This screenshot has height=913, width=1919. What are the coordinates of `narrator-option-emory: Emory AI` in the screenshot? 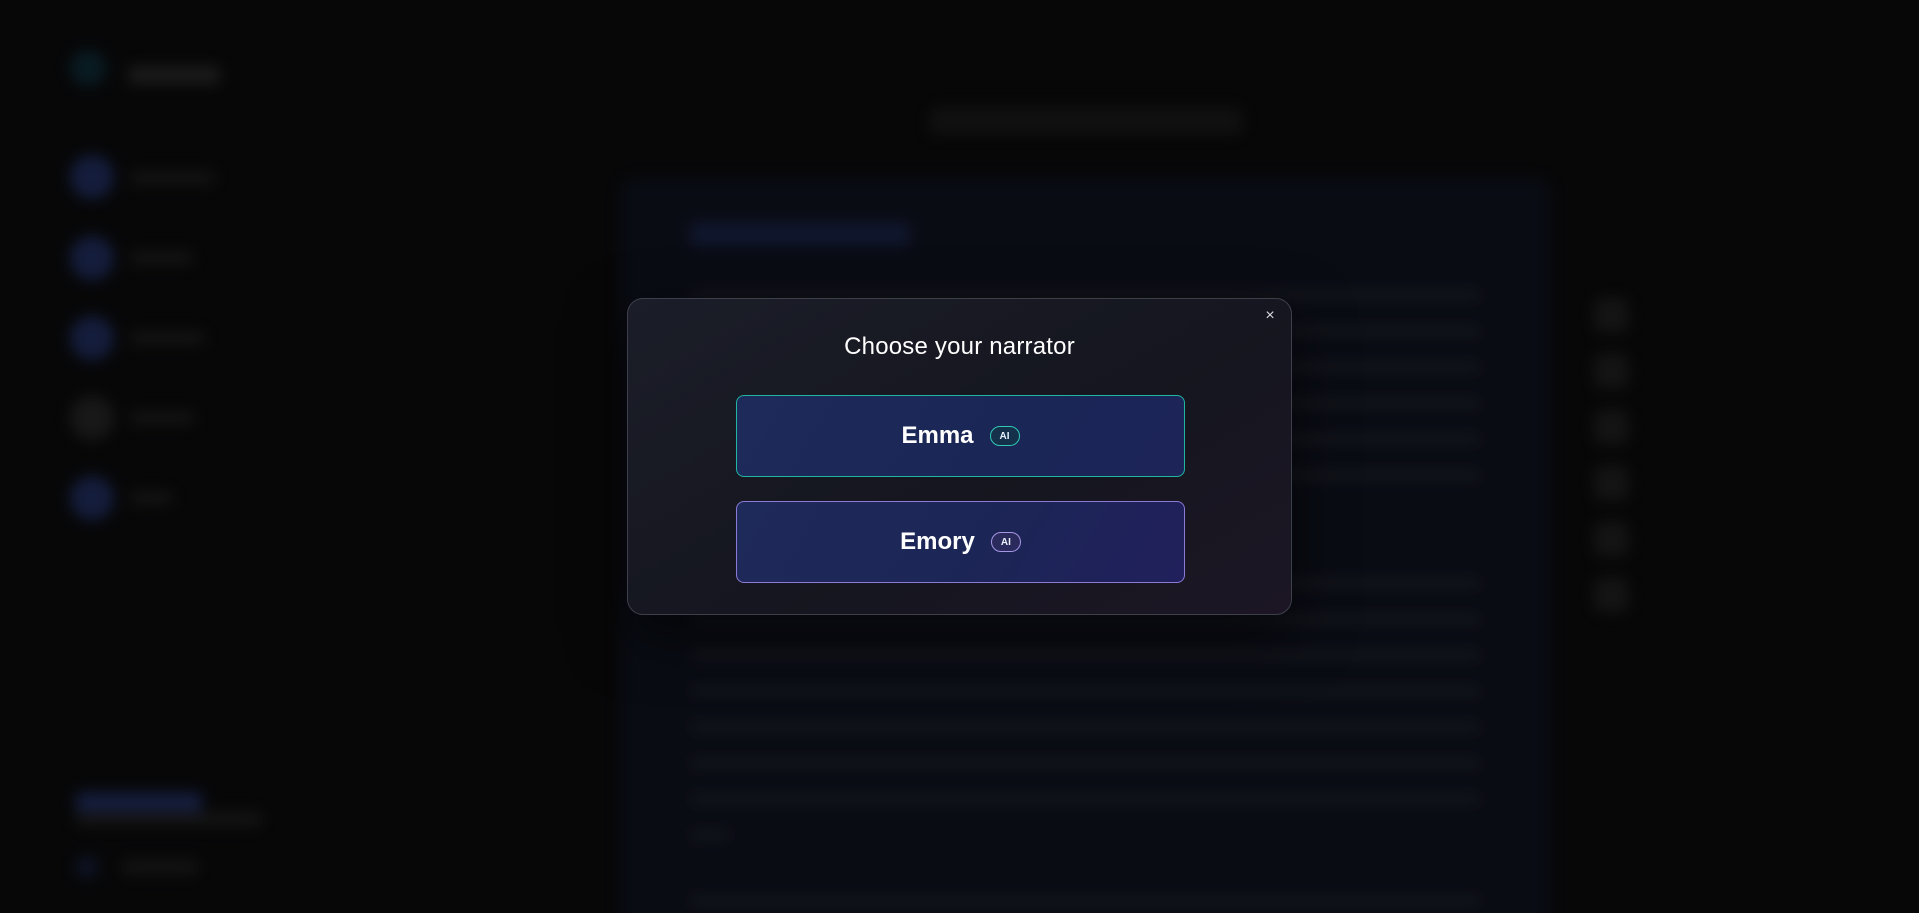 It's located at (960, 542).